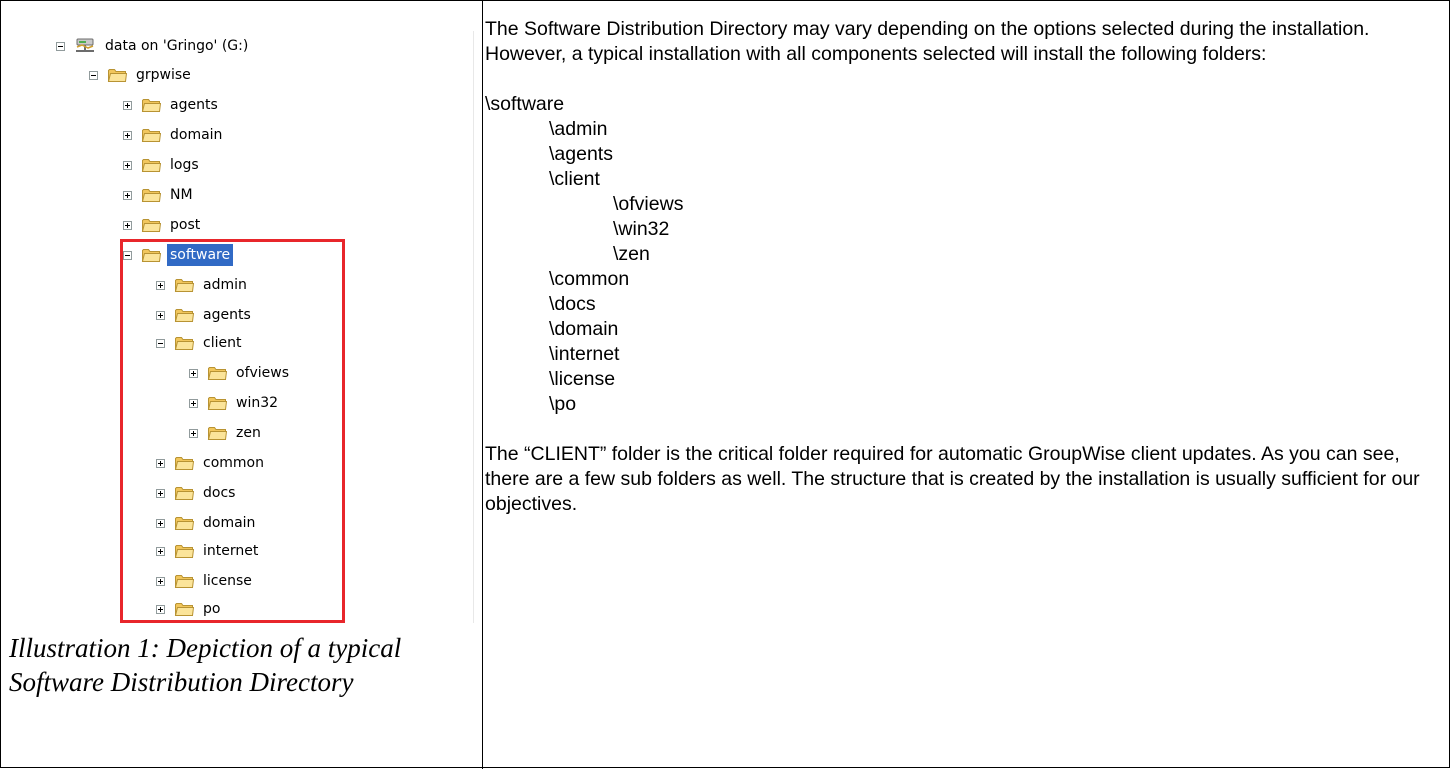 The width and height of the screenshot is (1450, 769). What do you see at coordinates (85, 45) in the screenshot?
I see `network-drive-icon` at bounding box center [85, 45].